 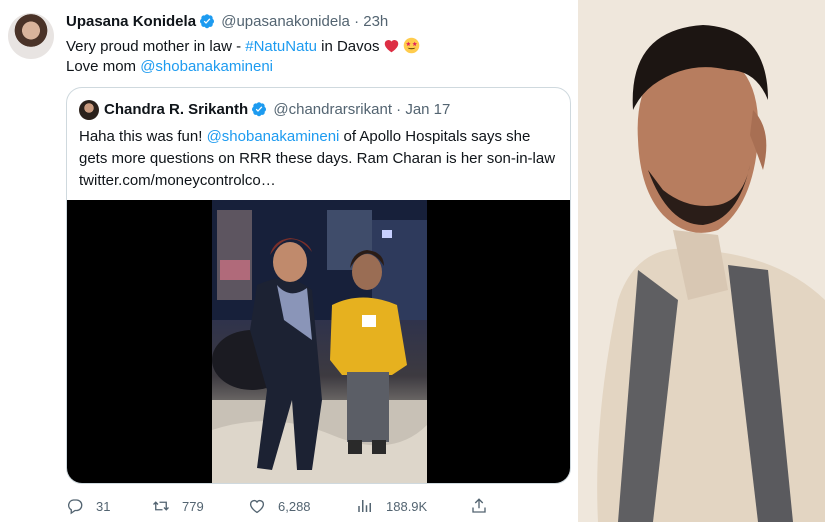 I want to click on author-name: Upasana Konidela, so click(x=131, y=21).